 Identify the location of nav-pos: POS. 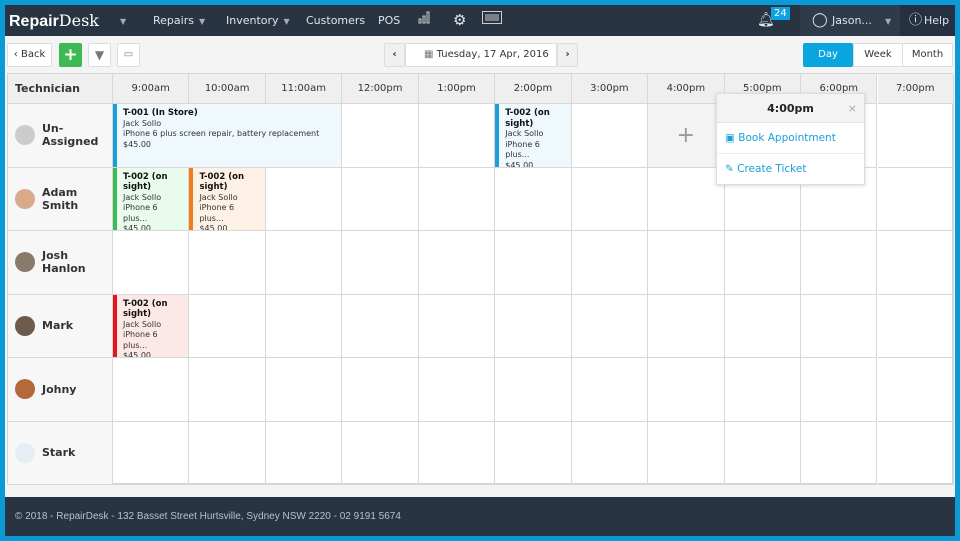
(389, 20).